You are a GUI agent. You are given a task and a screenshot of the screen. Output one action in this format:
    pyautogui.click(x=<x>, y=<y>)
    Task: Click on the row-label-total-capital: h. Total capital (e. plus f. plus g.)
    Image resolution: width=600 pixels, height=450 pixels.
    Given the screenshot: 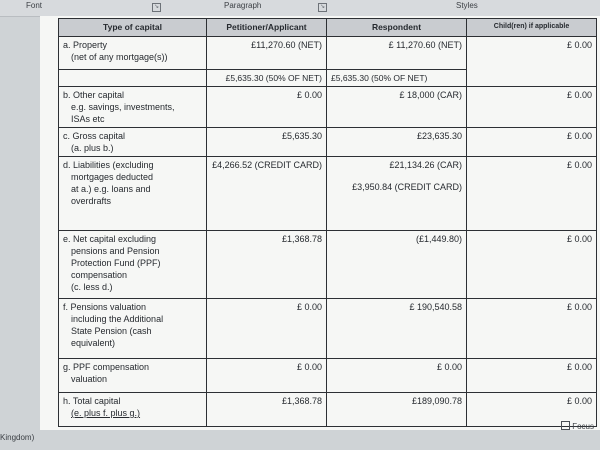 What is the action you would take?
    pyautogui.click(x=132, y=409)
    